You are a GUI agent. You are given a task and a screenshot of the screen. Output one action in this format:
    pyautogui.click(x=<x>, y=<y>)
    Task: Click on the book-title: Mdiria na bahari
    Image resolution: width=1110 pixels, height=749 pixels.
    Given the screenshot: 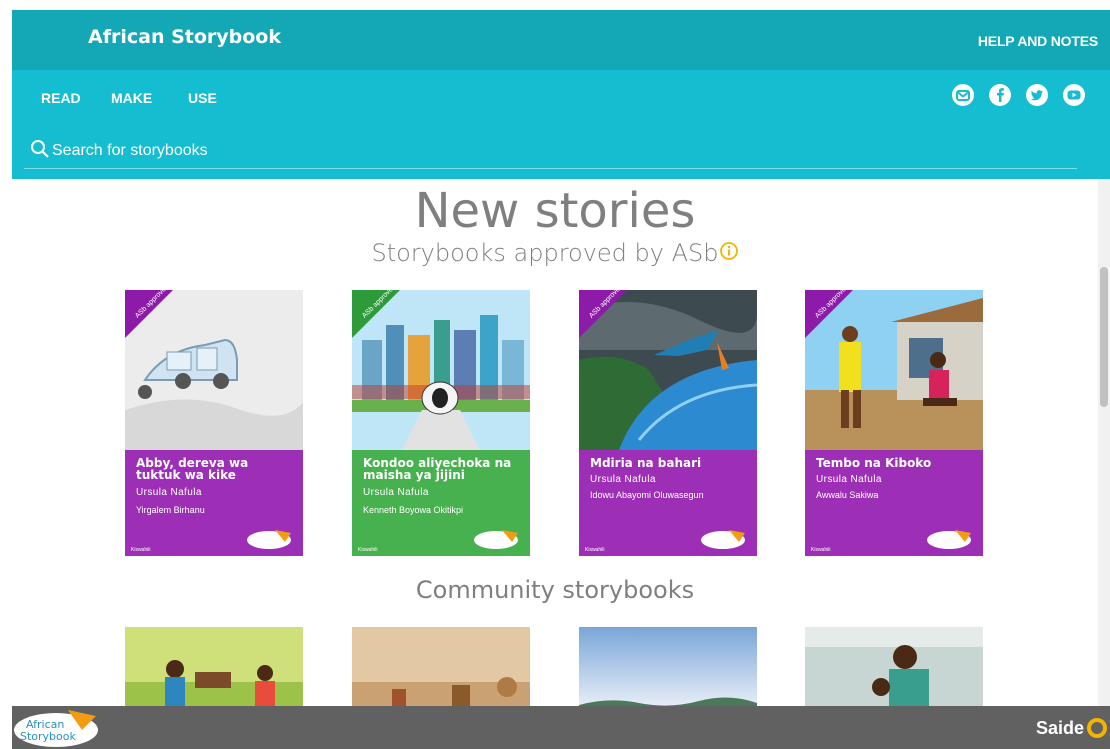 What is the action you would take?
    pyautogui.click(x=646, y=463)
    